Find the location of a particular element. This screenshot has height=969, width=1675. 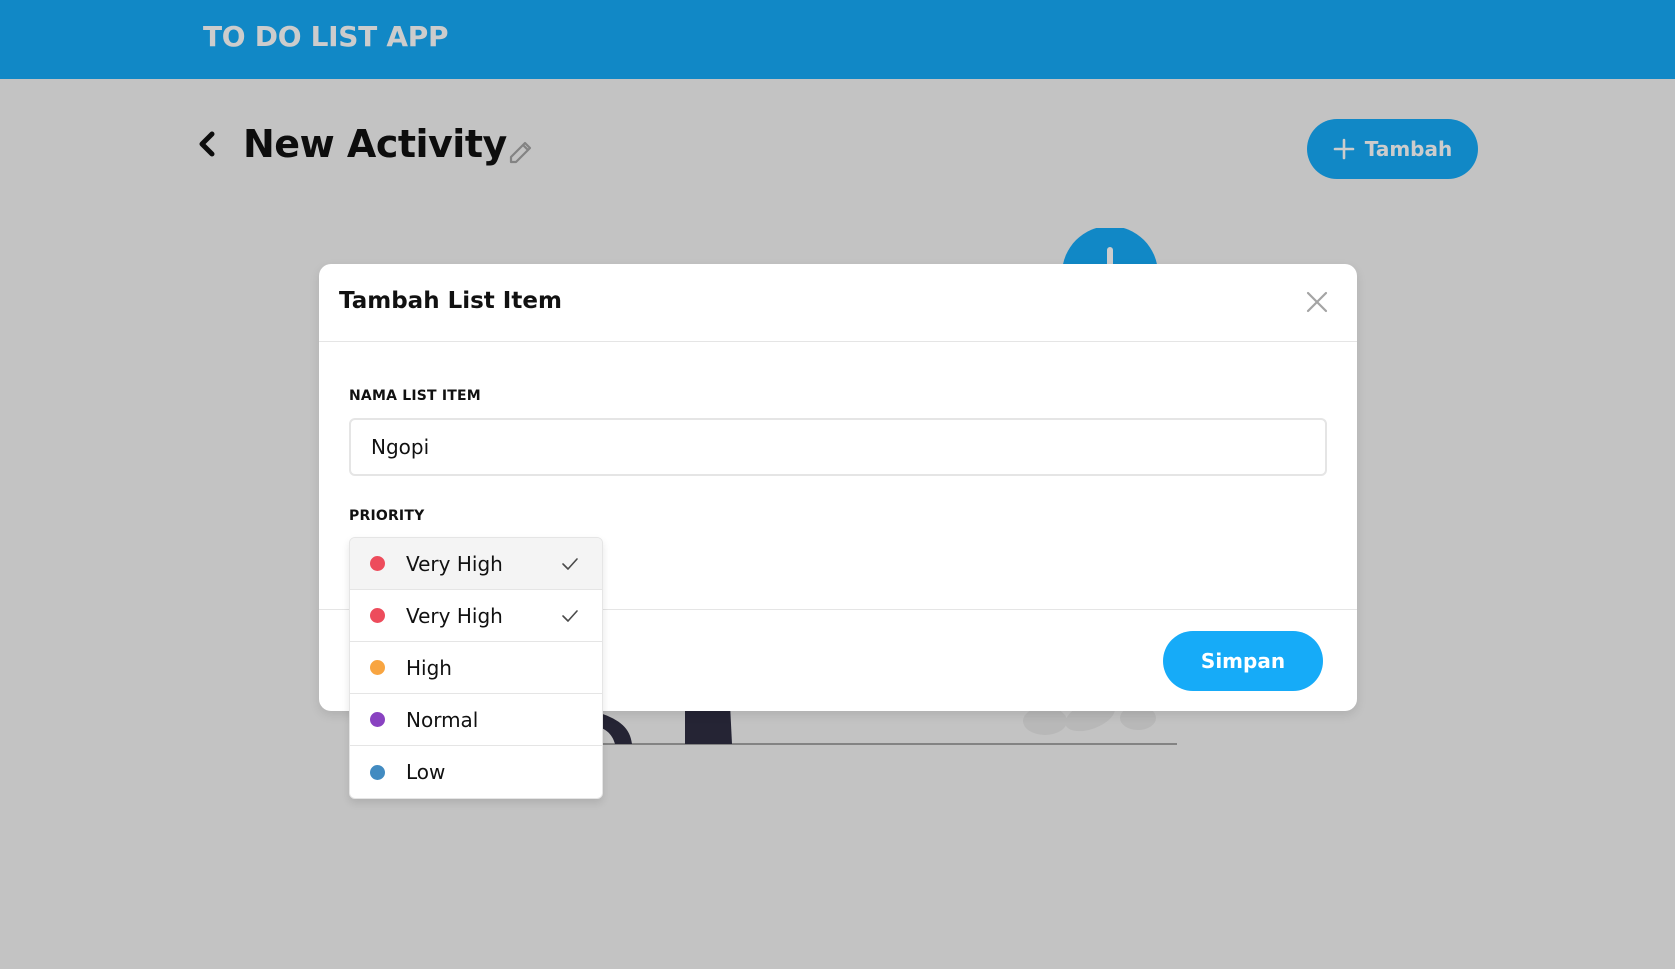

priority-option-very-high: Very High is located at coordinates (476, 616).